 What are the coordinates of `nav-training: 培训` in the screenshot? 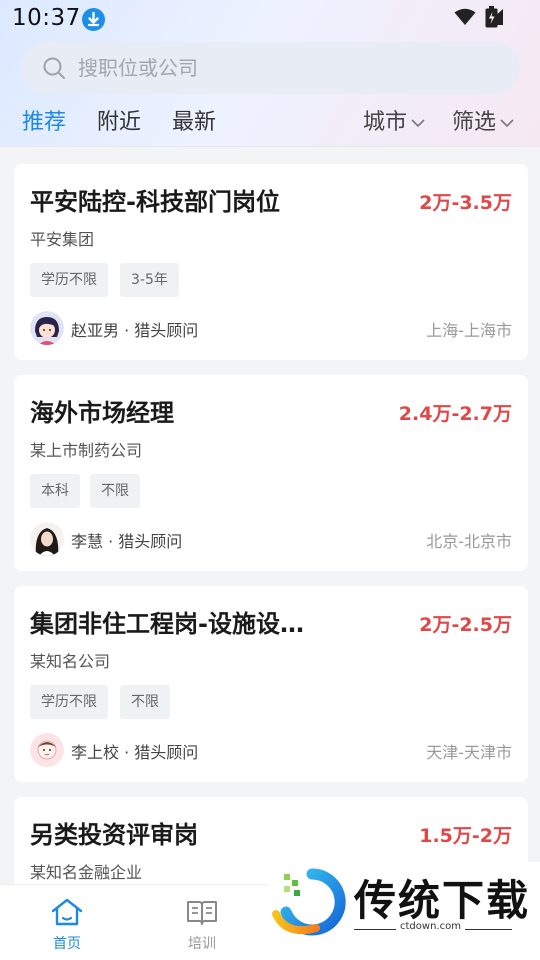 It's located at (202, 925).